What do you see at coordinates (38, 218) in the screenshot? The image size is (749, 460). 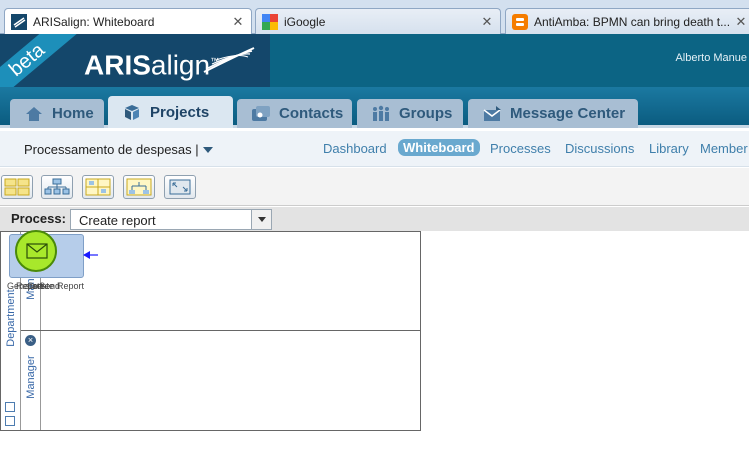 I see `process-label: Process:` at bounding box center [38, 218].